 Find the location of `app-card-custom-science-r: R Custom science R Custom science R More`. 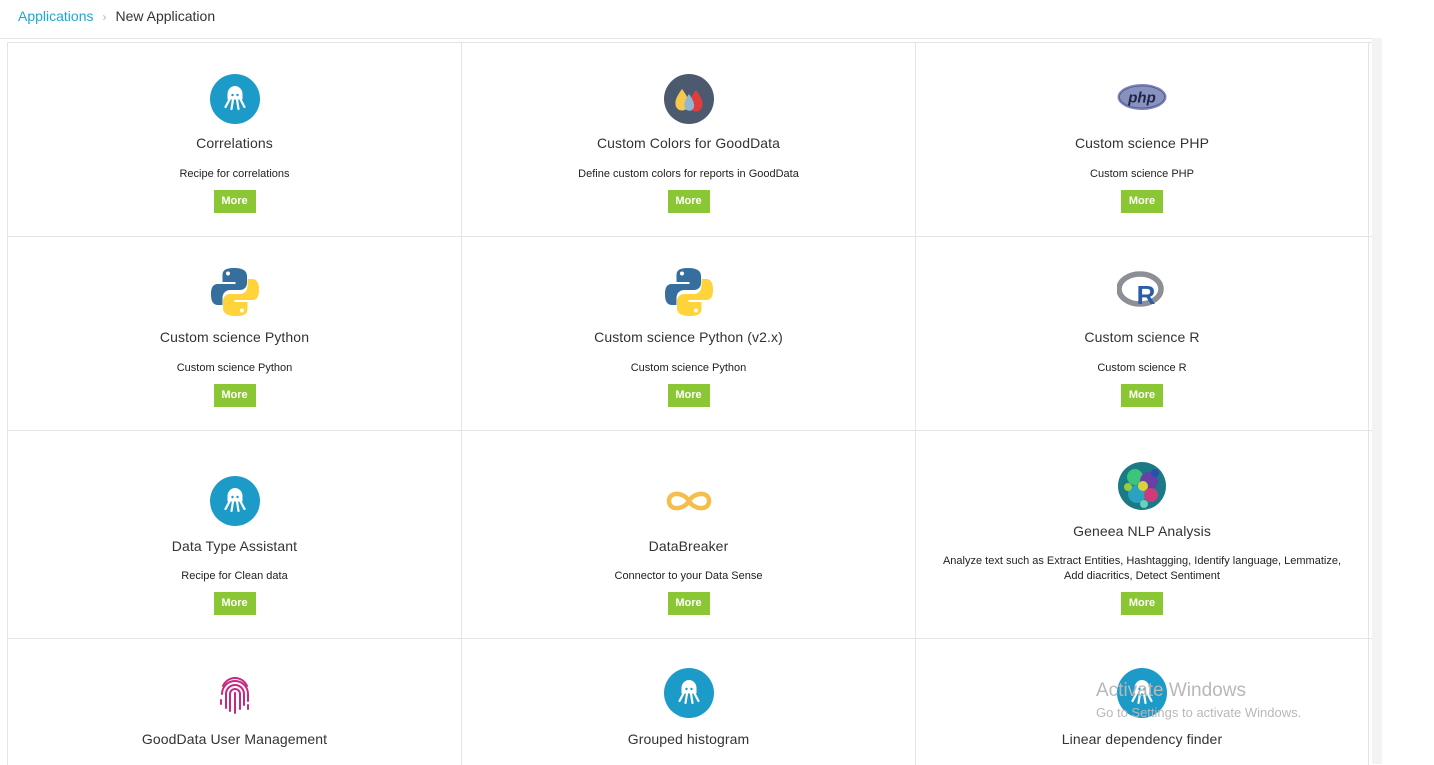

app-card-custom-science-r: R Custom science R Custom science R More is located at coordinates (1142, 333).